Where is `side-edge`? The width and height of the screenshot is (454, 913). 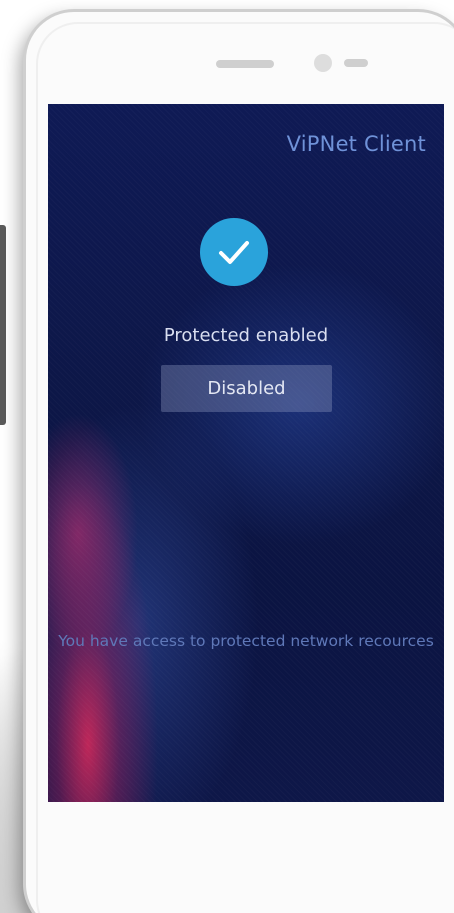 side-edge is located at coordinates (3, 325).